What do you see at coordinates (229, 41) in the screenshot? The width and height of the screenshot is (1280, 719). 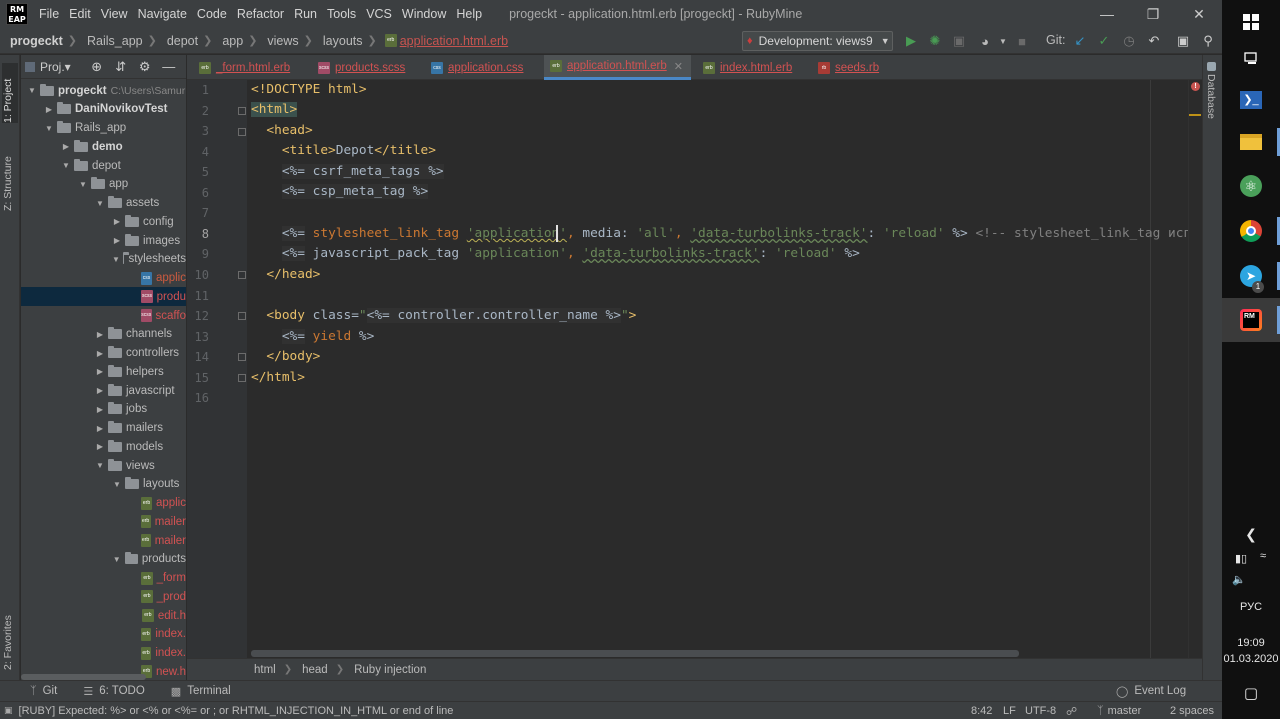 I see `breadcrumb-app: app` at bounding box center [229, 41].